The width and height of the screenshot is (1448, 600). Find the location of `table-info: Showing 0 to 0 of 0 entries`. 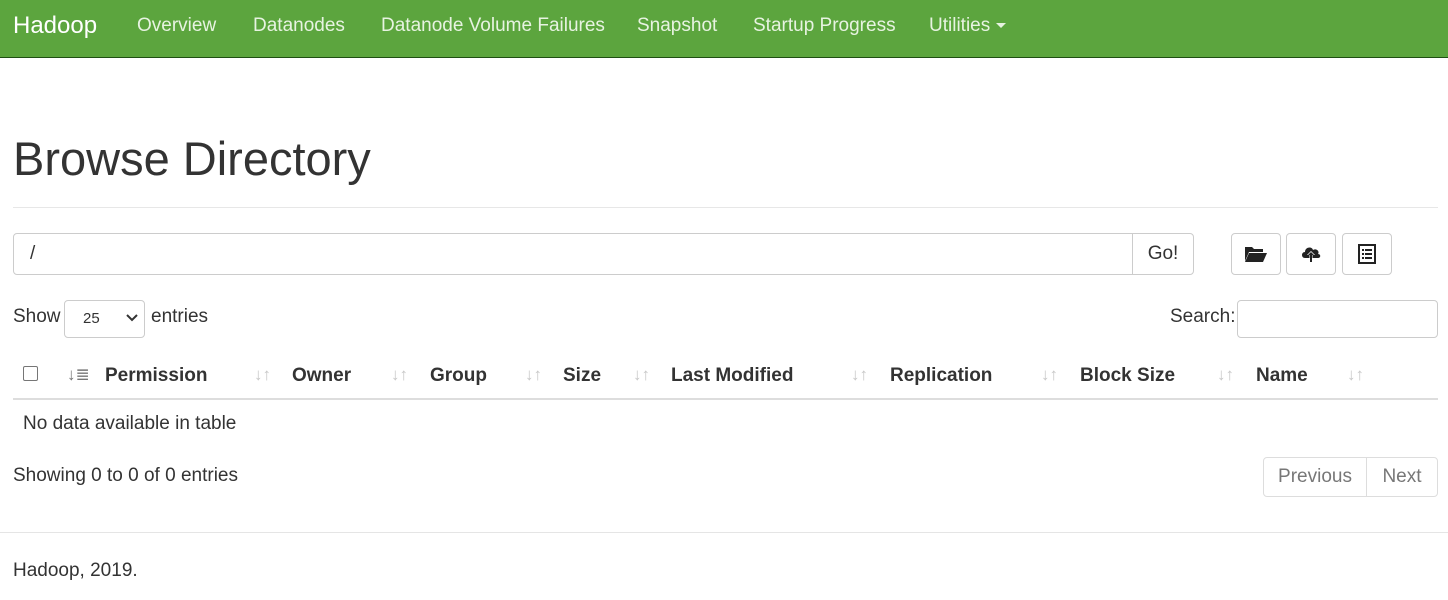

table-info: Showing 0 to 0 of 0 entries is located at coordinates (125, 475).